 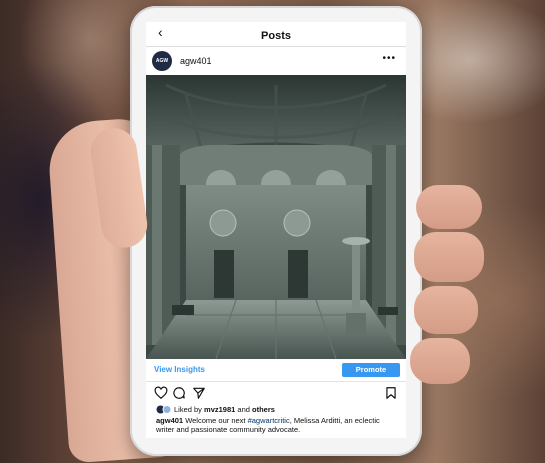 What do you see at coordinates (219, 409) in the screenshot?
I see `likes-user: mvz1981` at bounding box center [219, 409].